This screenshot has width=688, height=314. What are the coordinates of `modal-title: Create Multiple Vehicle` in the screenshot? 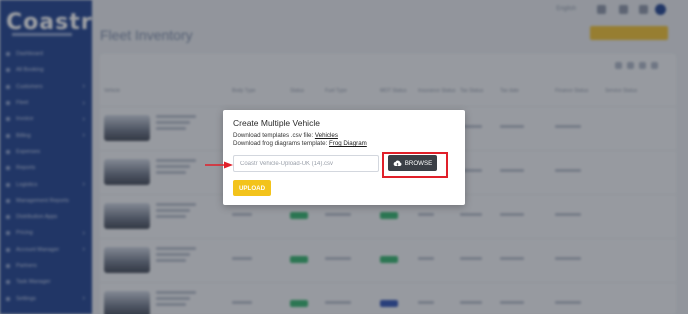 It's located at (276, 123).